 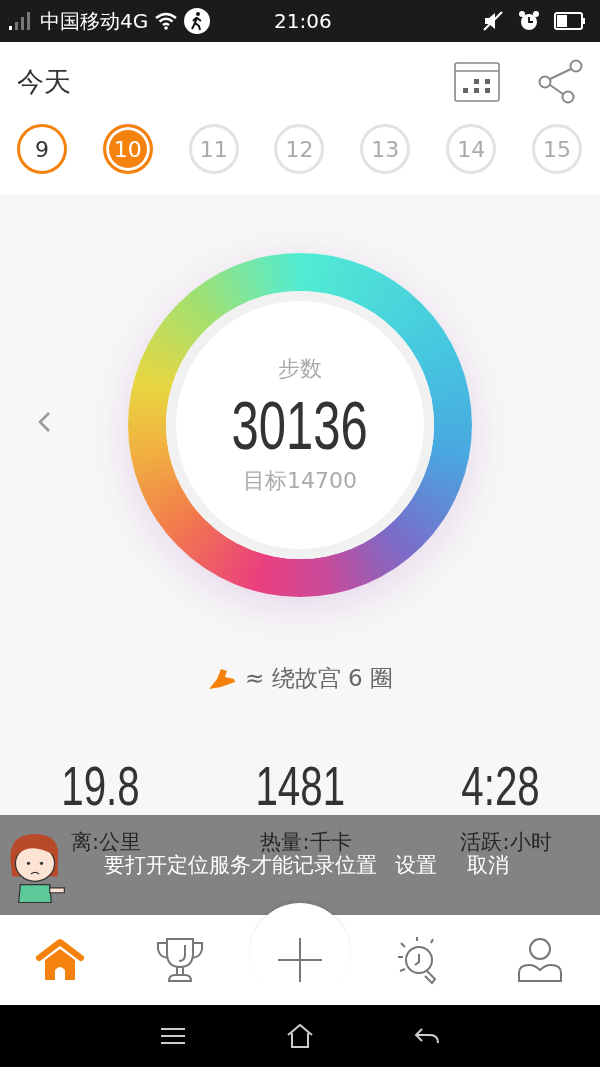 I want to click on chevron-left-icon, so click(x=44, y=422).